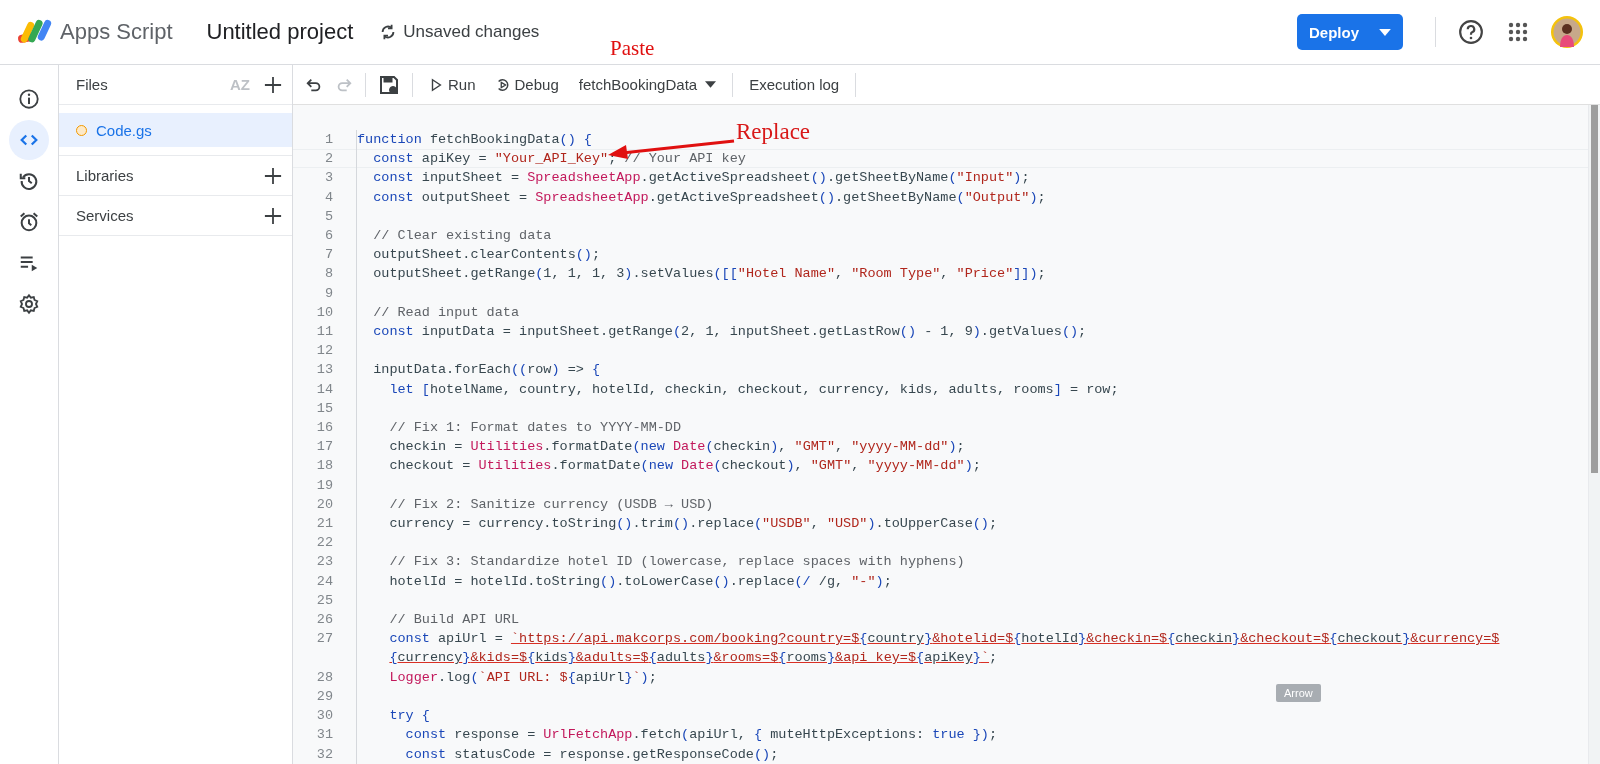  What do you see at coordinates (324, 351) in the screenshot?
I see `line-number: 12` at bounding box center [324, 351].